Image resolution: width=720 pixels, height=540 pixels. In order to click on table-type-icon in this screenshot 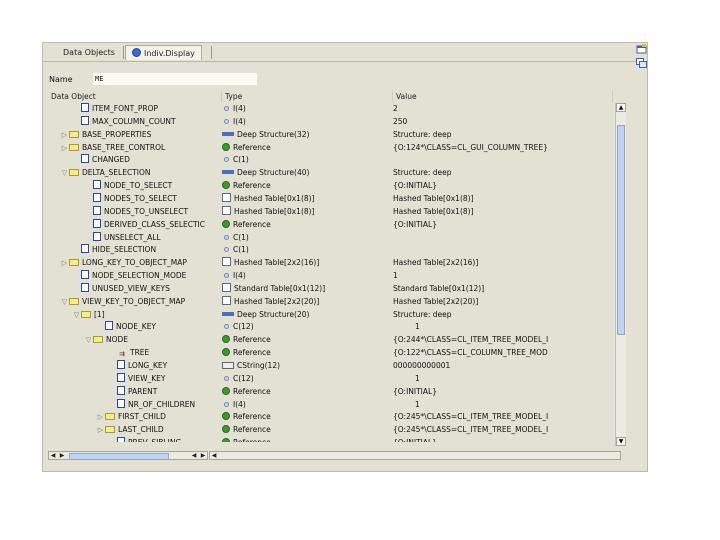, I will do `click(226, 300)`.